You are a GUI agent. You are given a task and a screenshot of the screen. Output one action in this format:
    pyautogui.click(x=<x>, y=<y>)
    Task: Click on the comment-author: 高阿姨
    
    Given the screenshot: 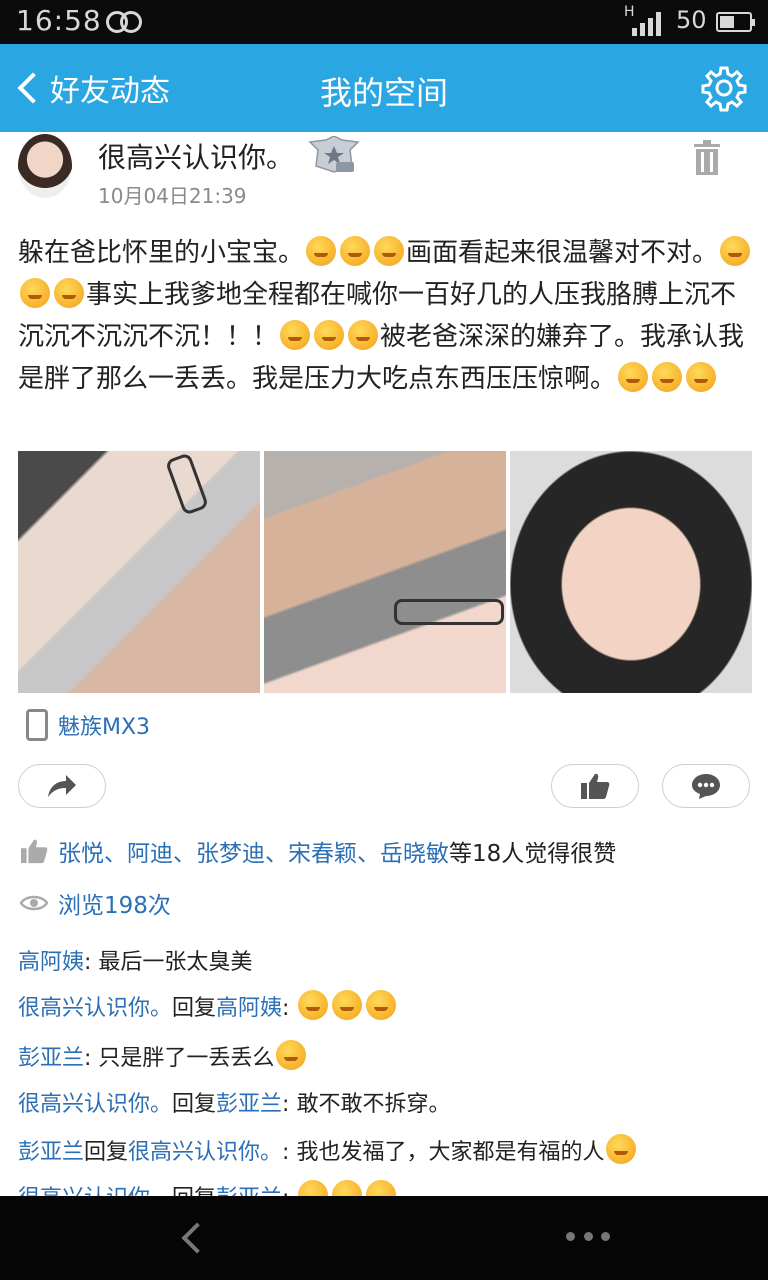 What is the action you would take?
    pyautogui.click(x=51, y=962)
    